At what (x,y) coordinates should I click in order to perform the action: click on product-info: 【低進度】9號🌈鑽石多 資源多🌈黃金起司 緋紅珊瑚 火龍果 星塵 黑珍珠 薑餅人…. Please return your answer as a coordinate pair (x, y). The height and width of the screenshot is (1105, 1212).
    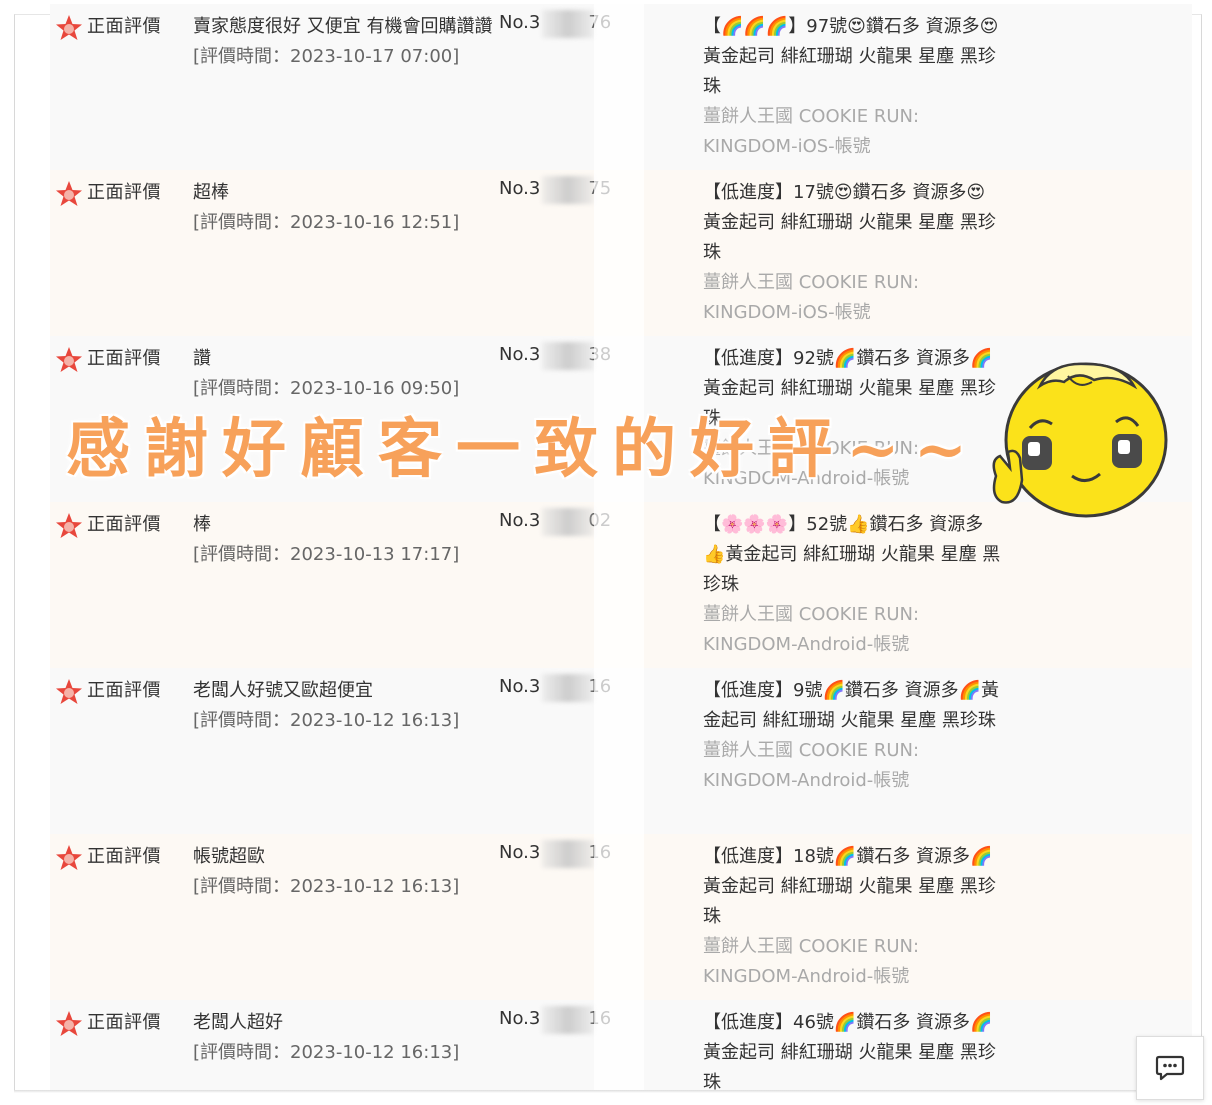
    Looking at the image, I should click on (853, 736).